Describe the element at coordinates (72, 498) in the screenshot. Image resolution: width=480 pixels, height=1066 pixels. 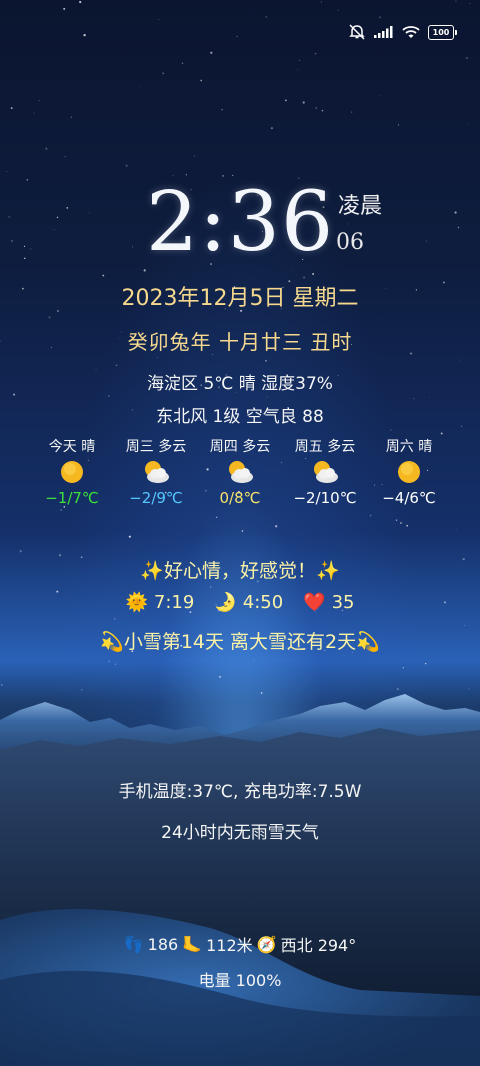
I see `forecast-temp: −1/7℃` at that location.